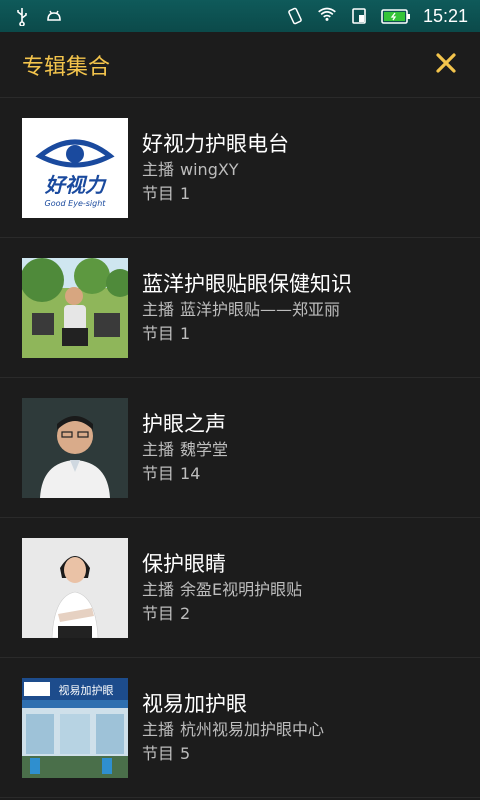  What do you see at coordinates (166, 753) in the screenshot?
I see `album-episode-count: 节目 5` at bounding box center [166, 753].